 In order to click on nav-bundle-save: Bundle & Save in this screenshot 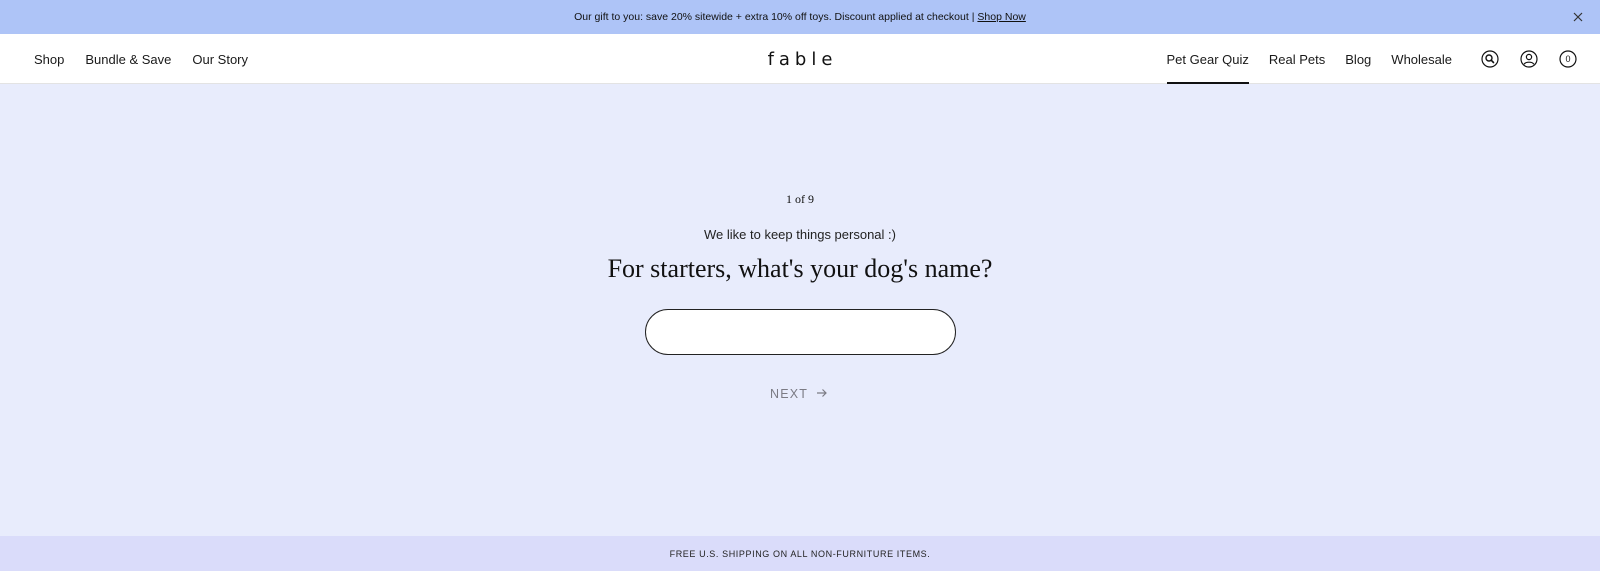, I will do `click(128, 59)`.